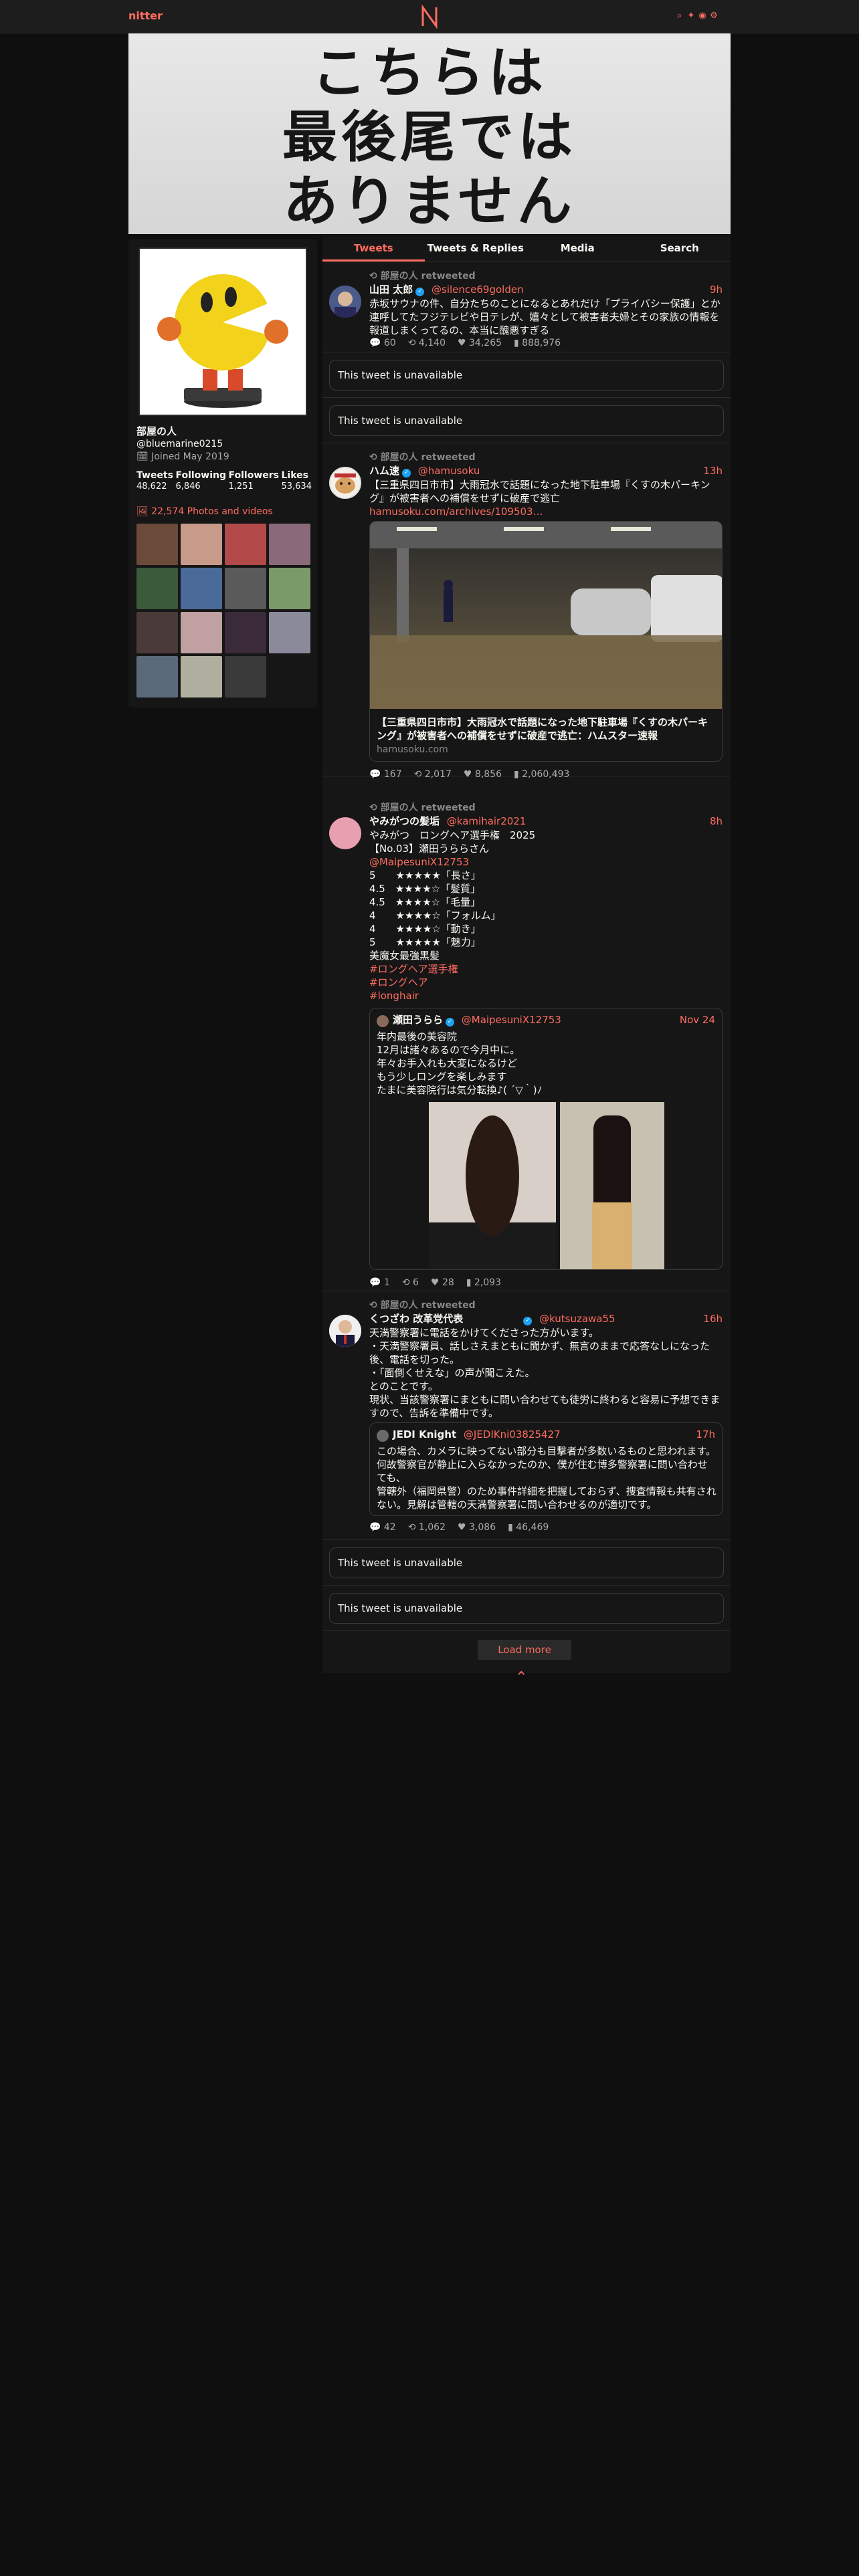  What do you see at coordinates (577, 1319) in the screenshot?
I see `tweet-author-handle: @kutsuzawa55` at bounding box center [577, 1319].